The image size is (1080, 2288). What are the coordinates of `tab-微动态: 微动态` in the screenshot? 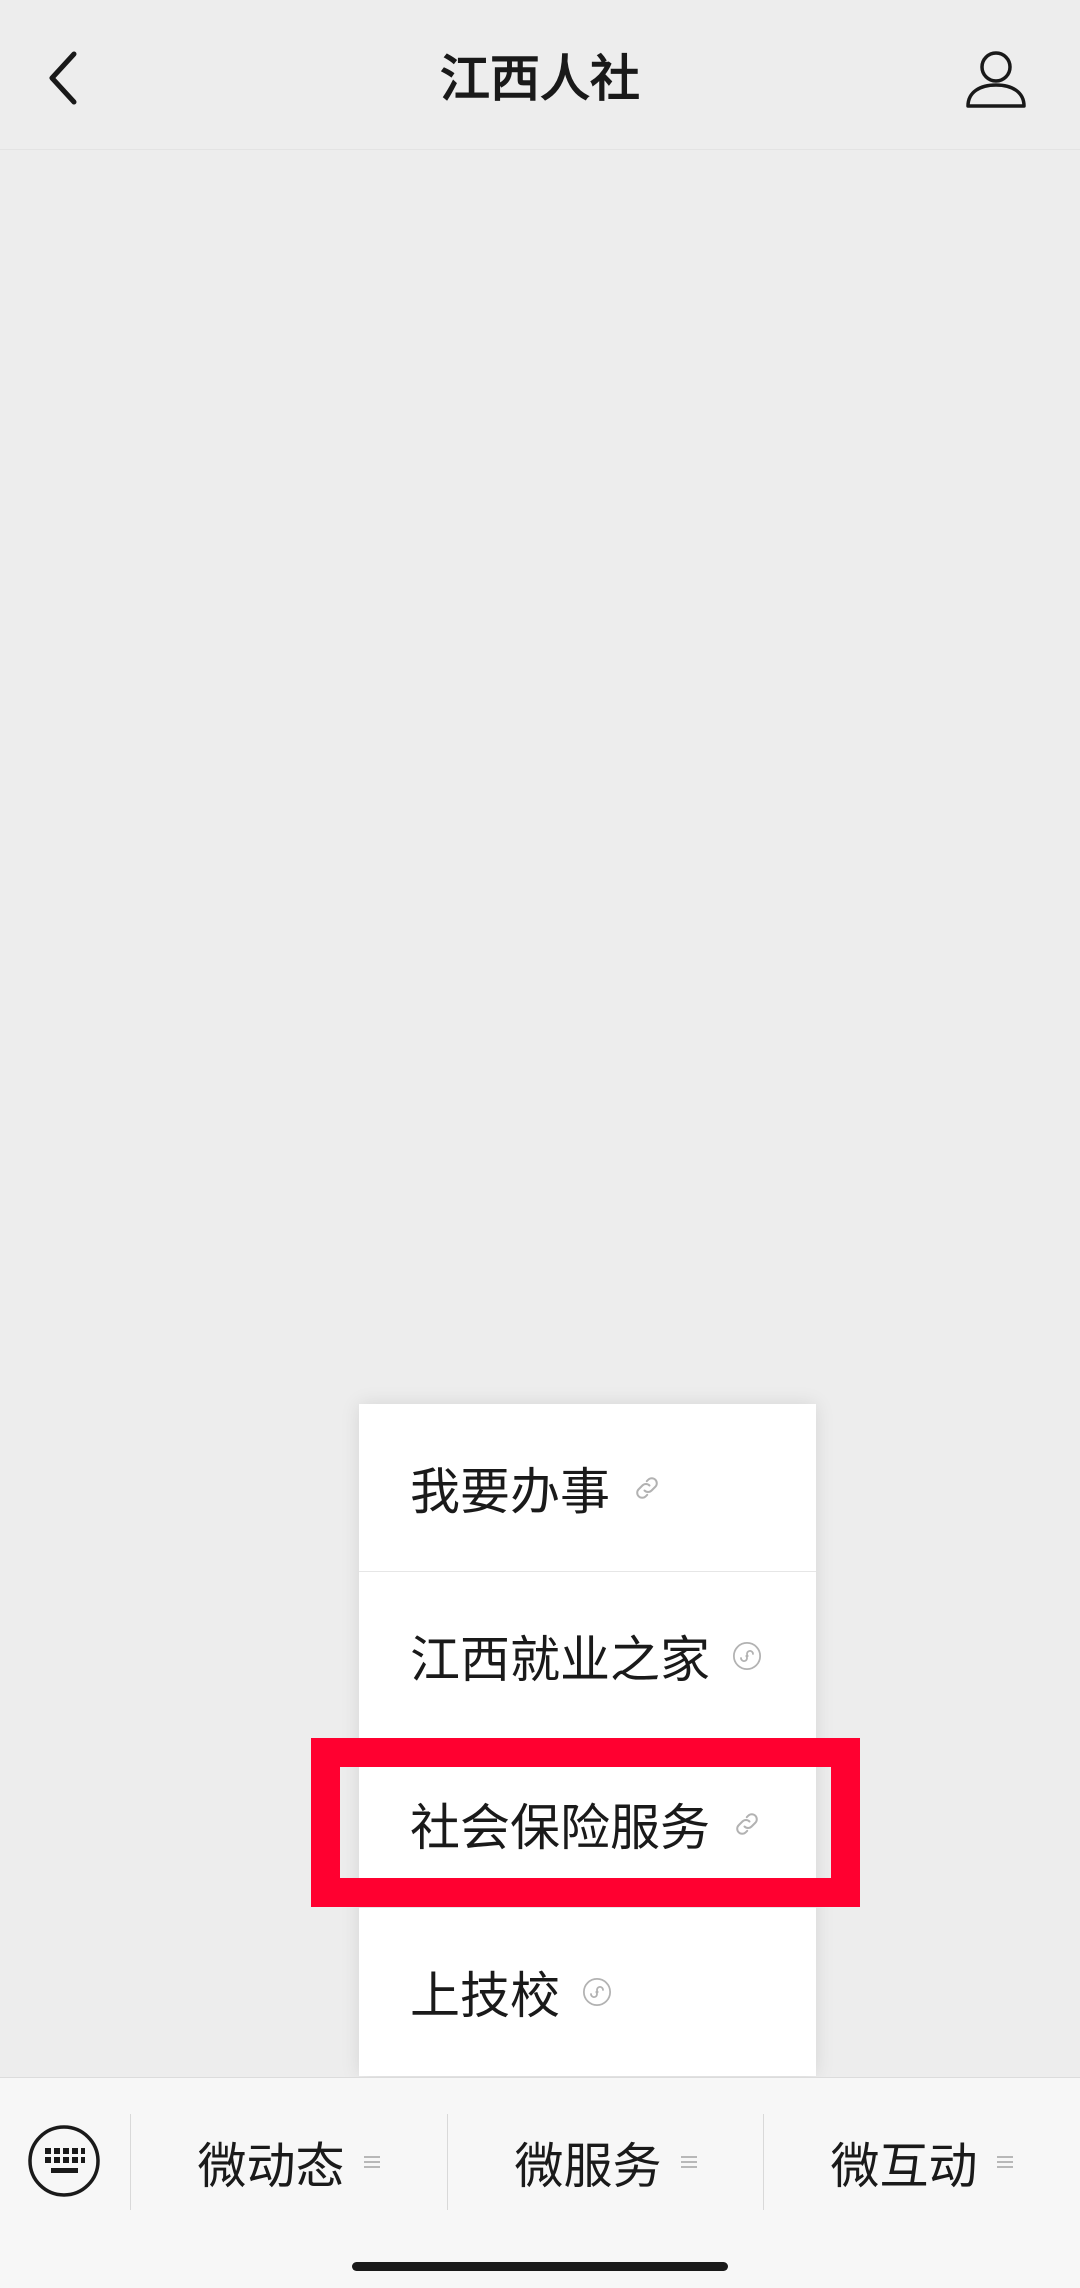 It's located at (289, 2162).